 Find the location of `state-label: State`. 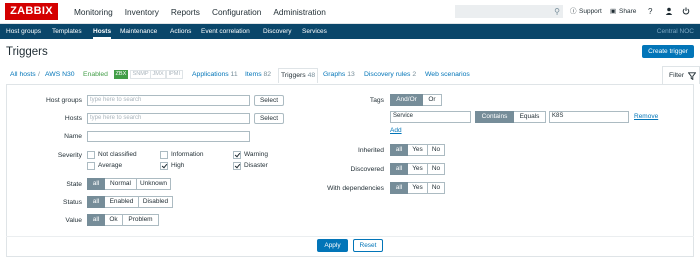

state-label: State is located at coordinates (74, 184).